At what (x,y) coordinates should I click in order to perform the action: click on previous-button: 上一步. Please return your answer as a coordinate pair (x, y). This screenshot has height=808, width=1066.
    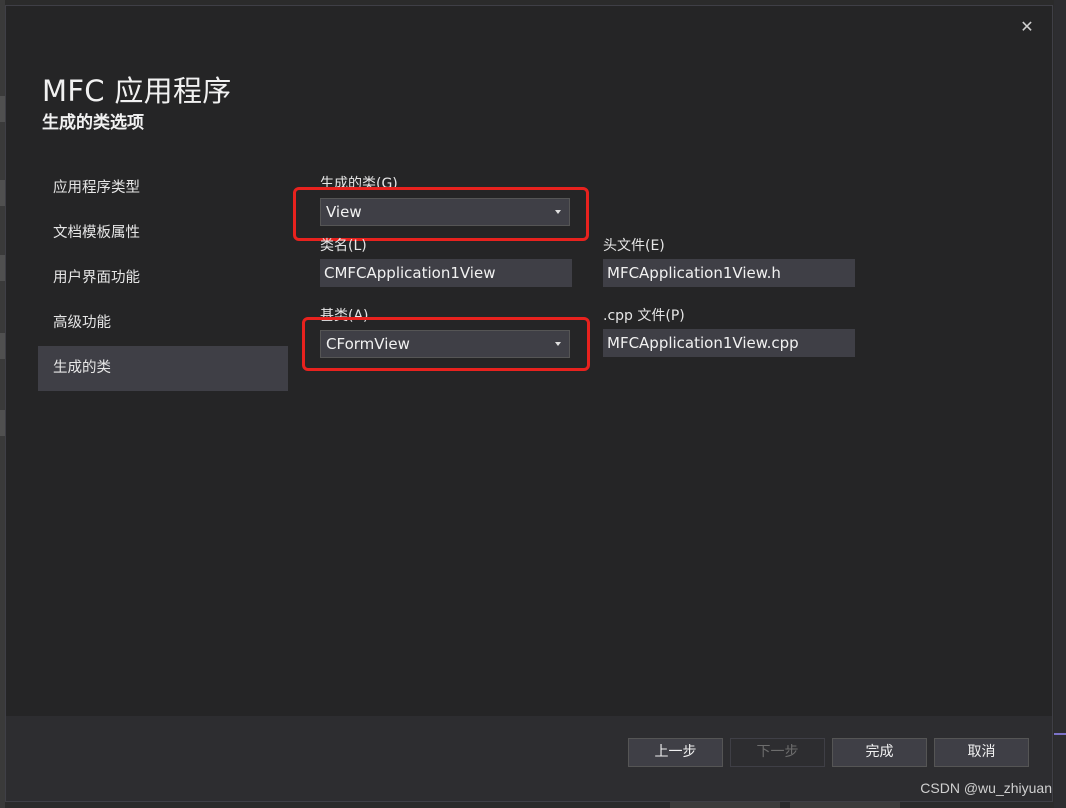
    Looking at the image, I should click on (675, 752).